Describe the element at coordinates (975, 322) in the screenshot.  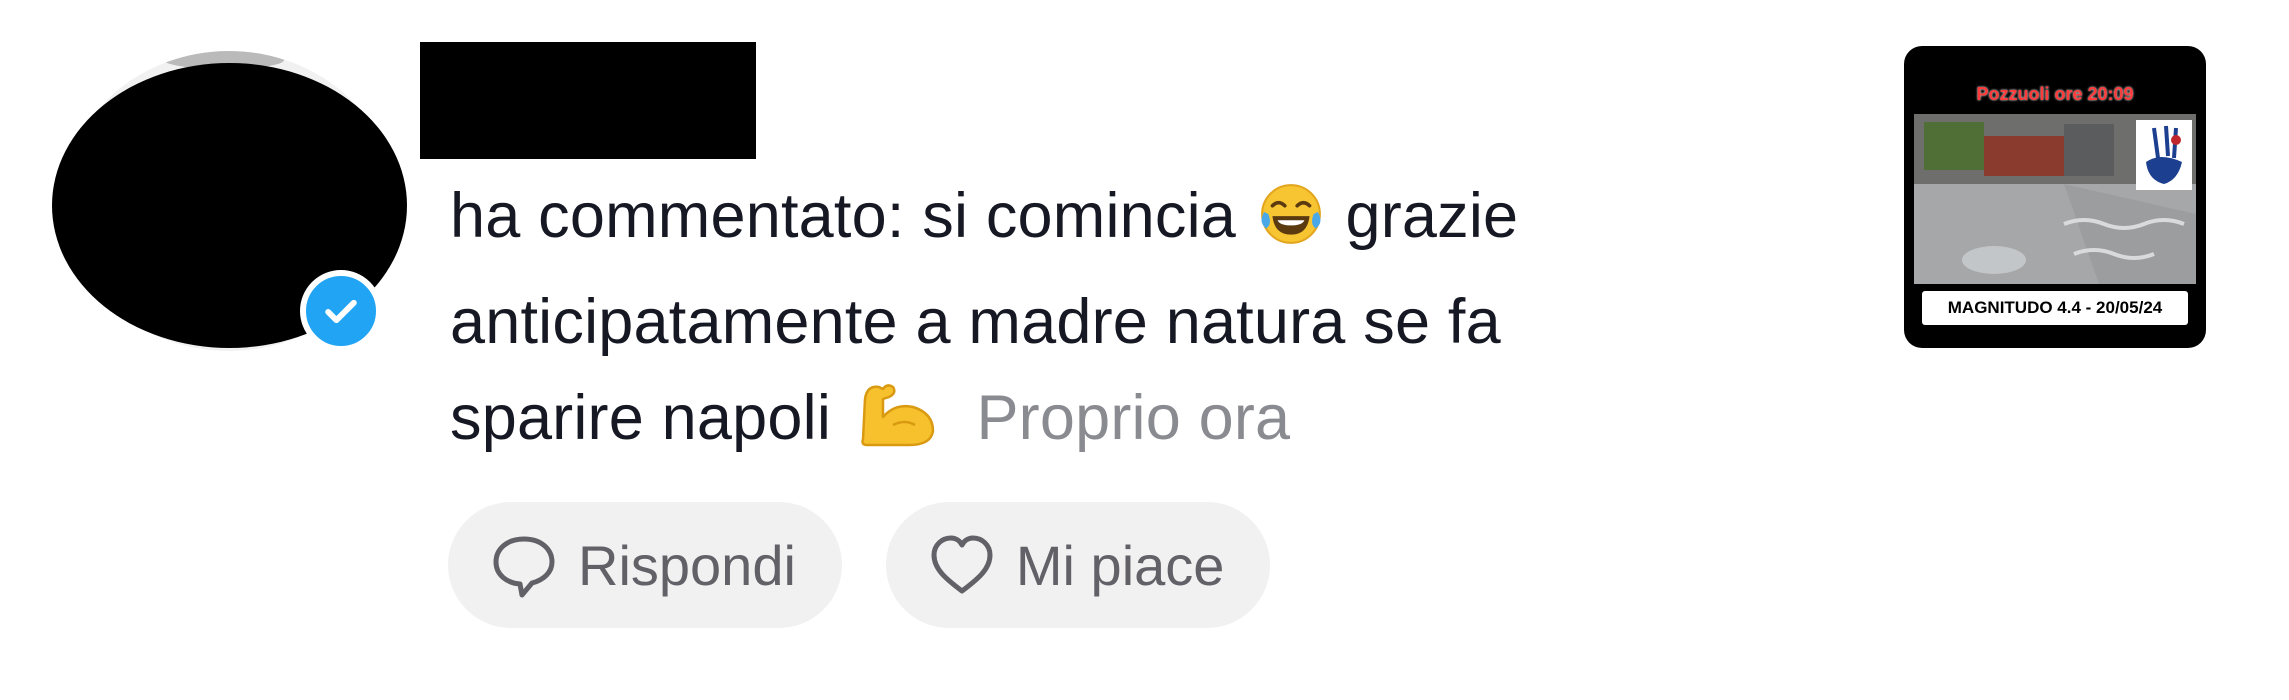
I see `comment-line2: anticipatamente a madre natura se fa` at that location.